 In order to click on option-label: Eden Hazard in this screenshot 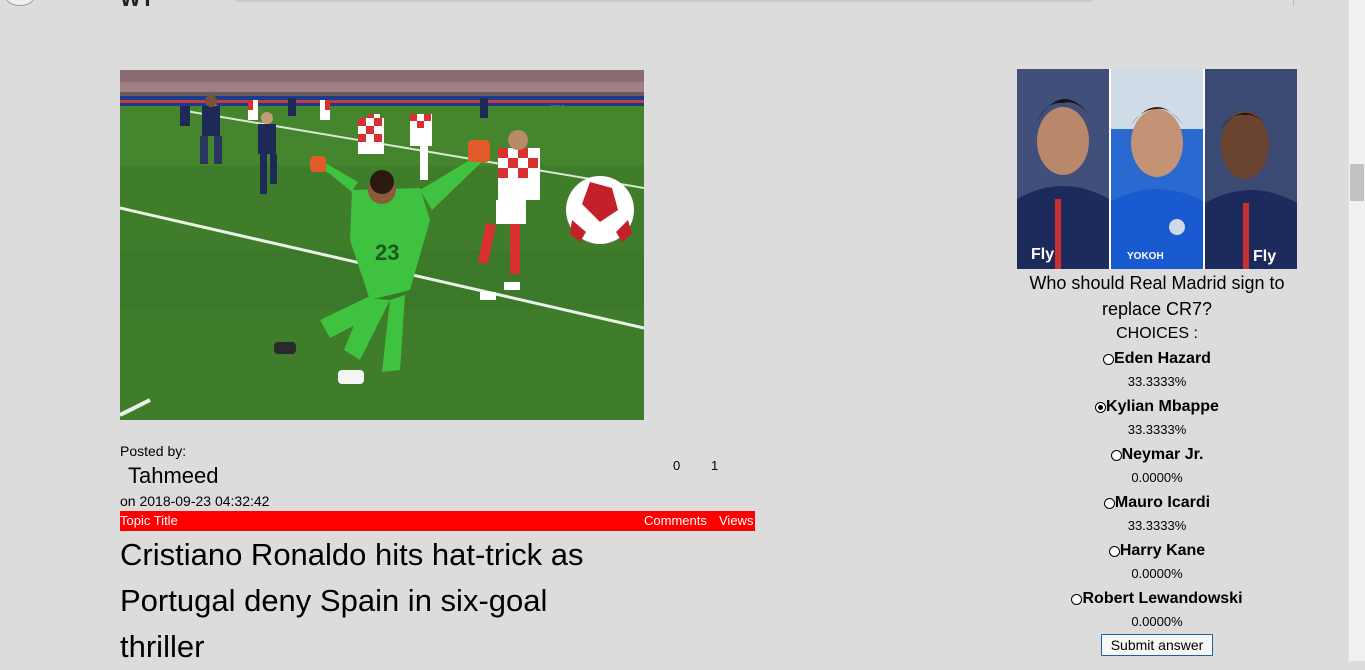, I will do `click(1162, 359)`.